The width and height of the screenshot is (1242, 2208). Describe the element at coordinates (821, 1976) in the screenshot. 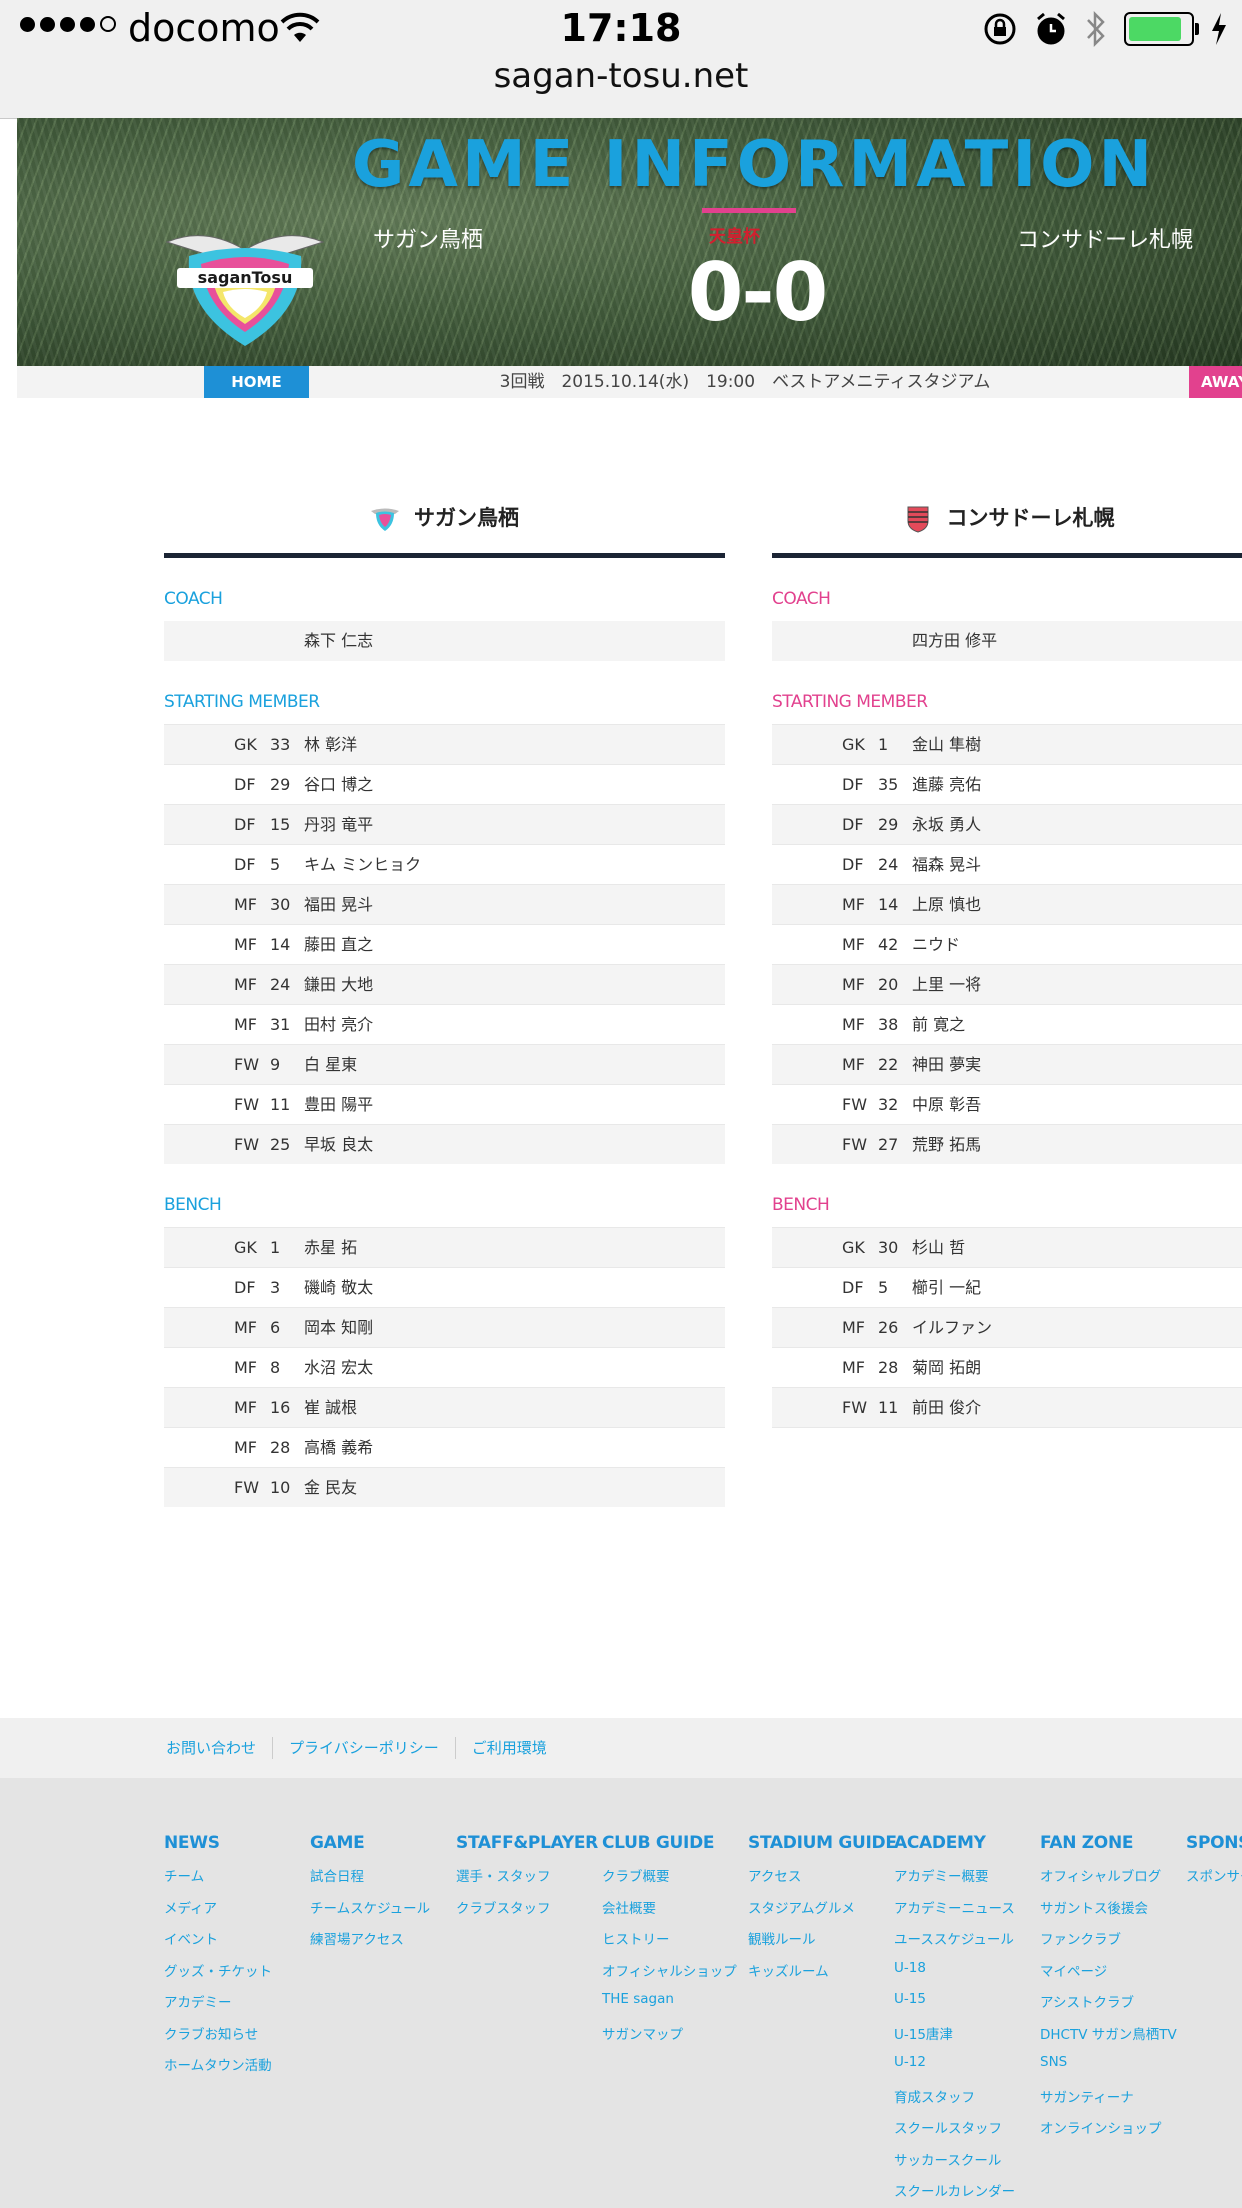

I see `footer-link: キッズルーム` at that location.